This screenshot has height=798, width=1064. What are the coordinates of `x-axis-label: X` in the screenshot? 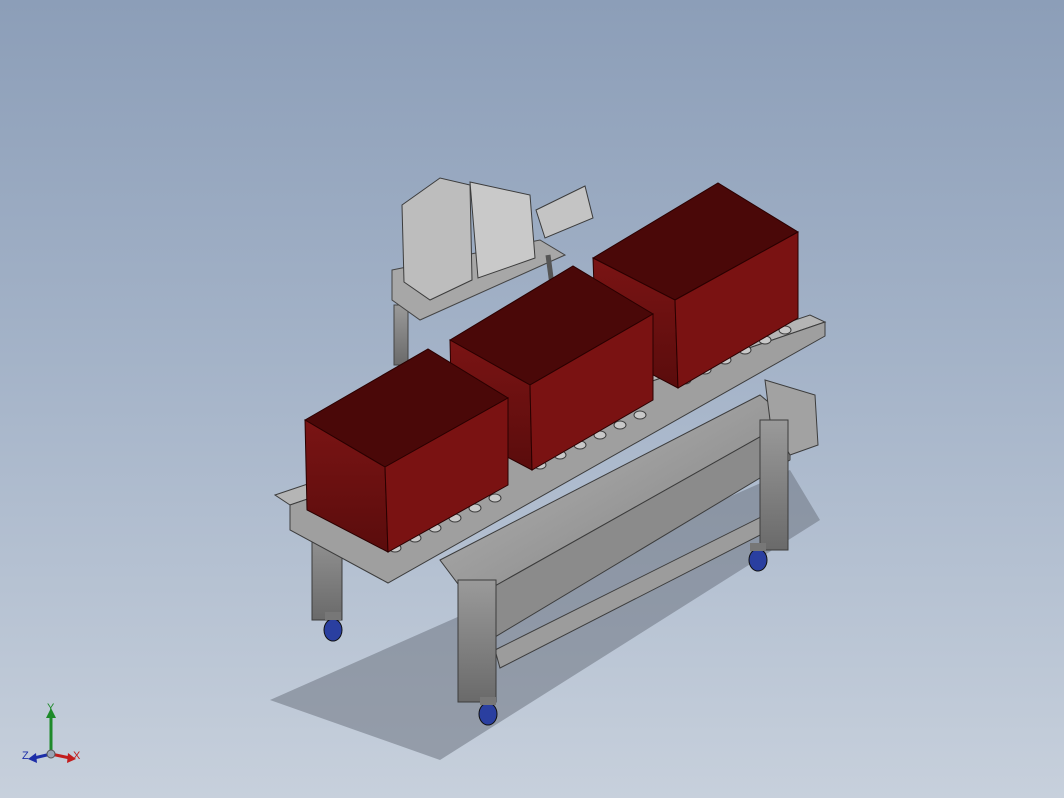 It's located at (77, 756).